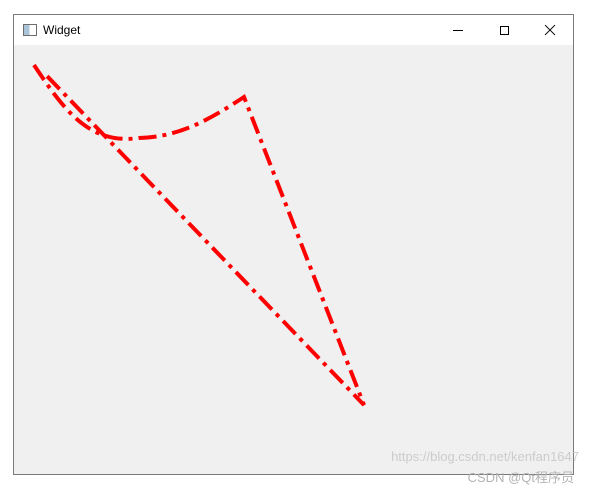 The width and height of the screenshot is (589, 495). Describe the element at coordinates (520, 477) in the screenshot. I see `watermark-brand: CSDN @Qt程序员` at that location.